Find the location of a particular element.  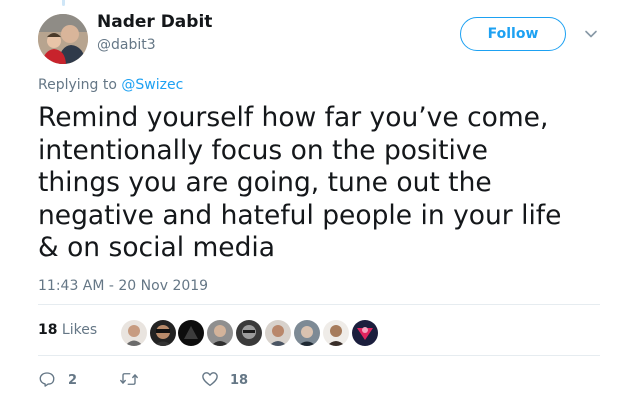

reply-context: Replying to @Swizec is located at coordinates (110, 85).